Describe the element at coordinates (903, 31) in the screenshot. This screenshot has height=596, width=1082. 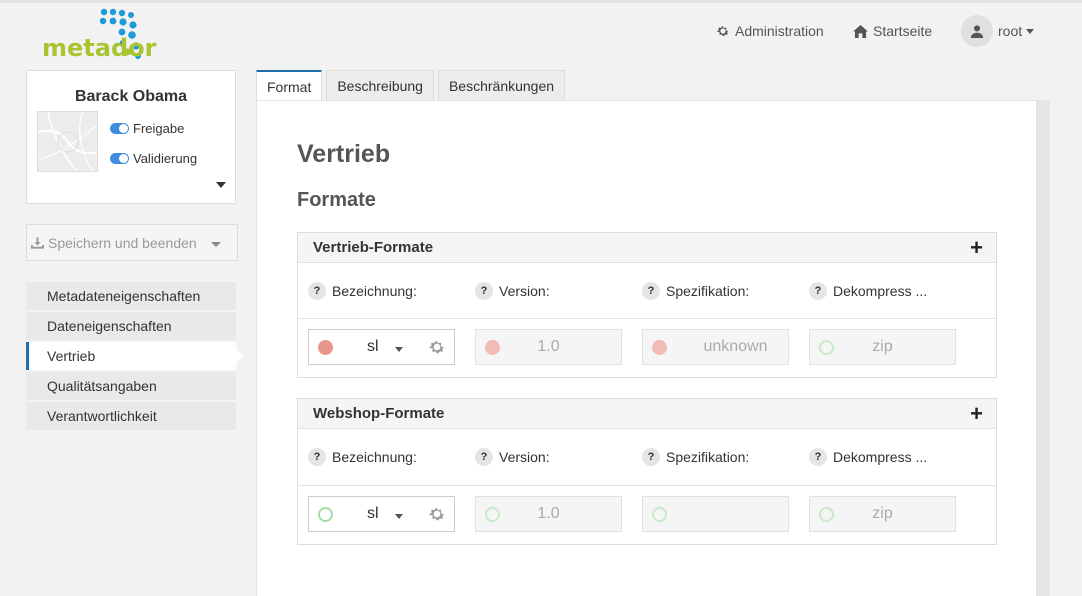
I see `home-label: Startseite` at that location.